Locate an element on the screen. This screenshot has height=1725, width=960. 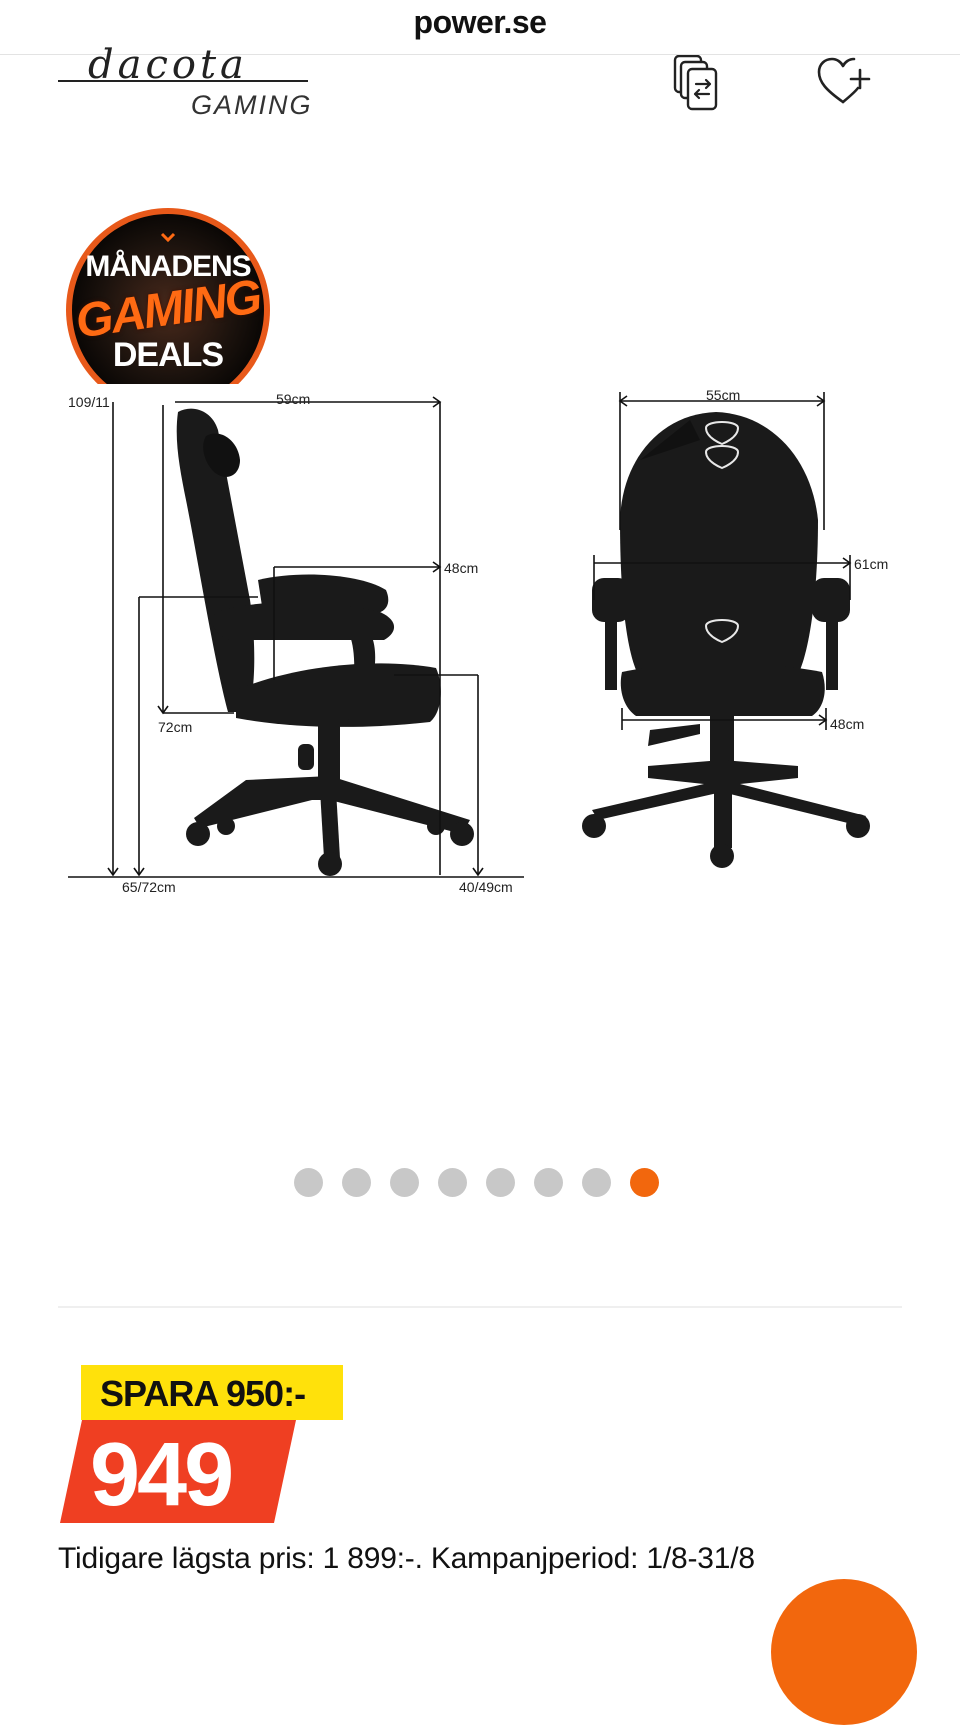
price-tag: 949 is located at coordinates (178, 1472).